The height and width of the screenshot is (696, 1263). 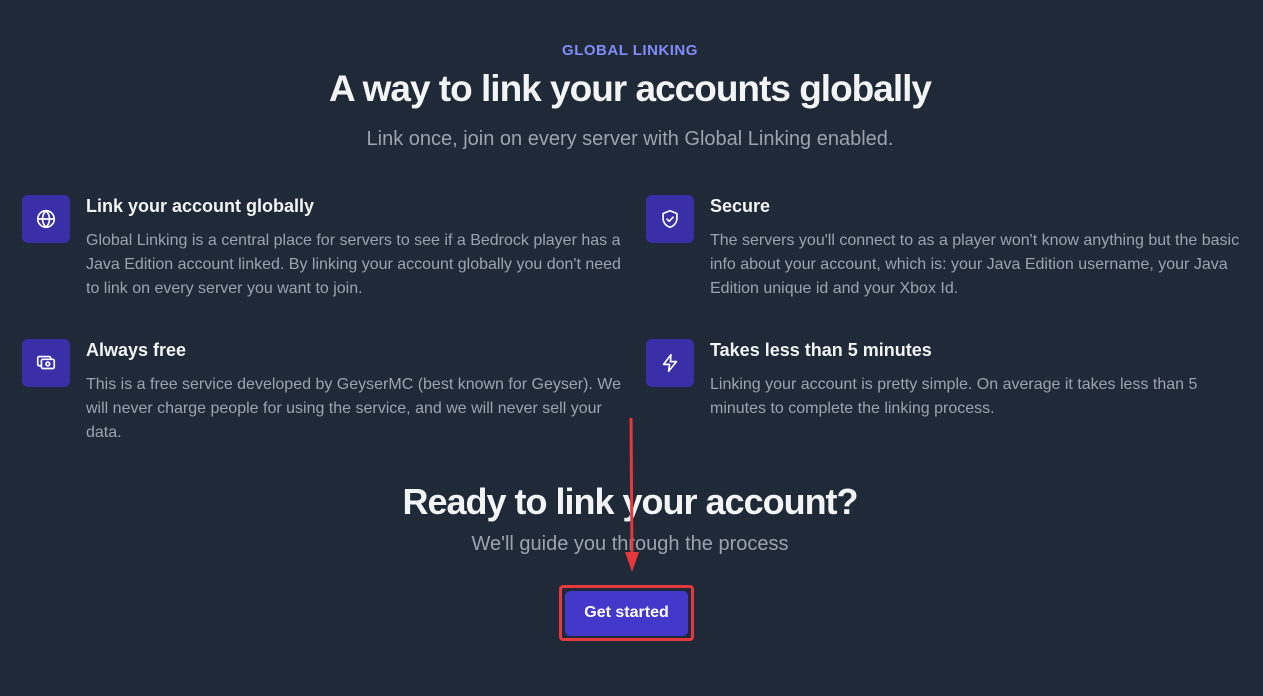 What do you see at coordinates (630, 50) in the screenshot?
I see `page-eyebrow: GLOBAL LINKING` at bounding box center [630, 50].